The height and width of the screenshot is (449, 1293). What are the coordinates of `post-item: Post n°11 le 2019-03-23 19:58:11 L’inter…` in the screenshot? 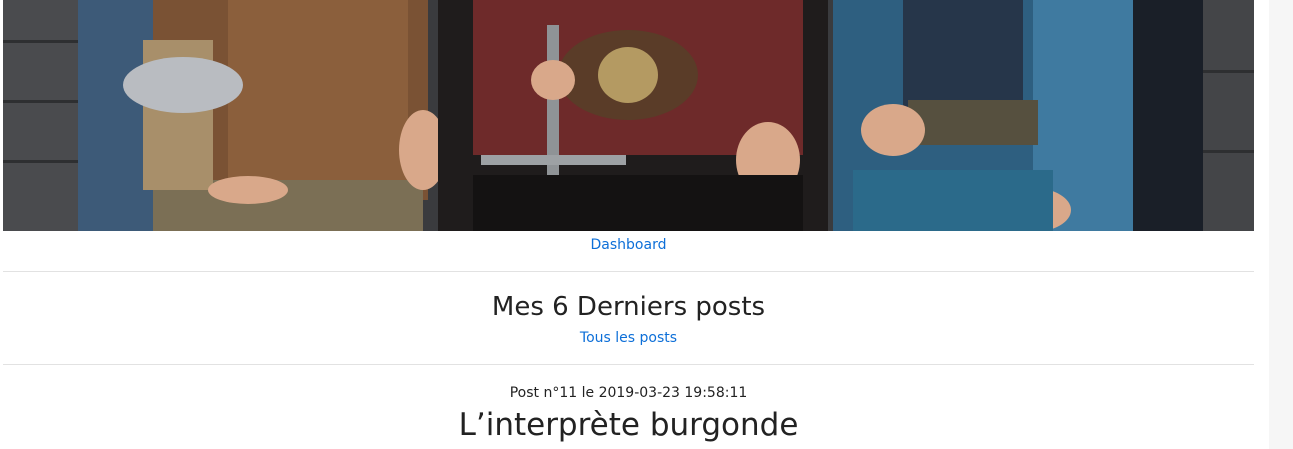 It's located at (628, 413).